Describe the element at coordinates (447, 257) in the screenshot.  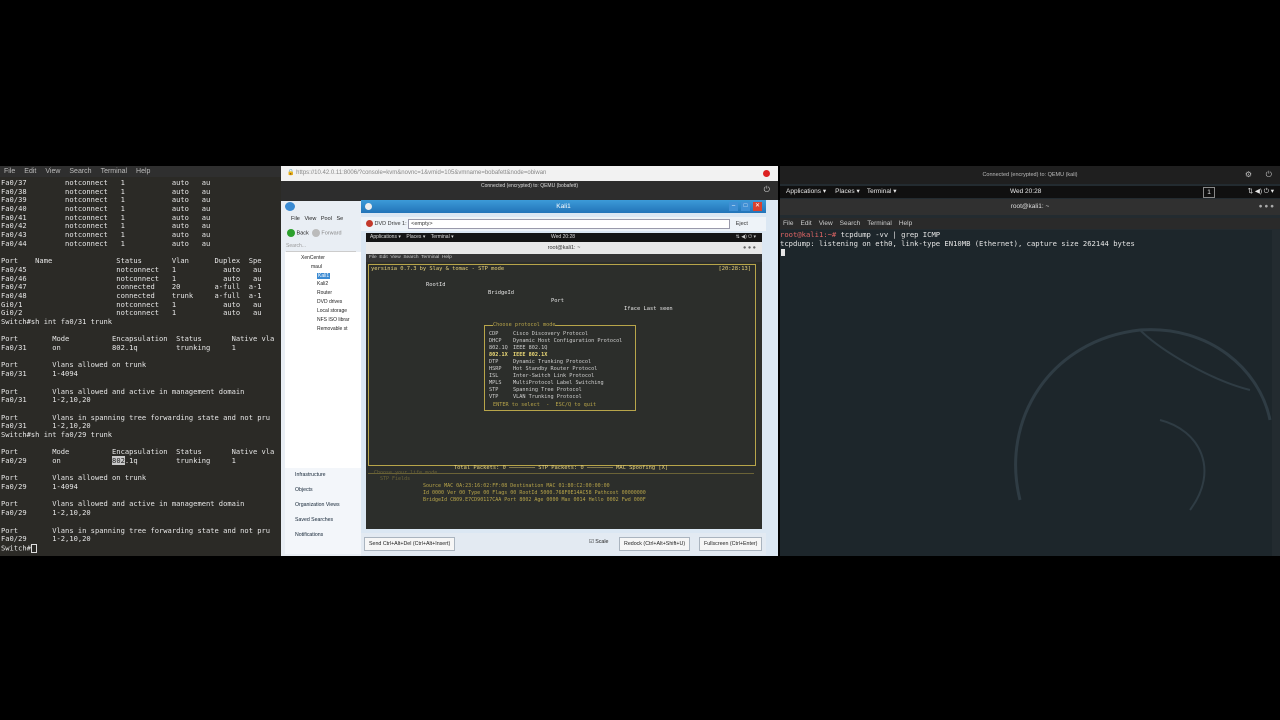
I see `kmenu-help: Help` at that location.